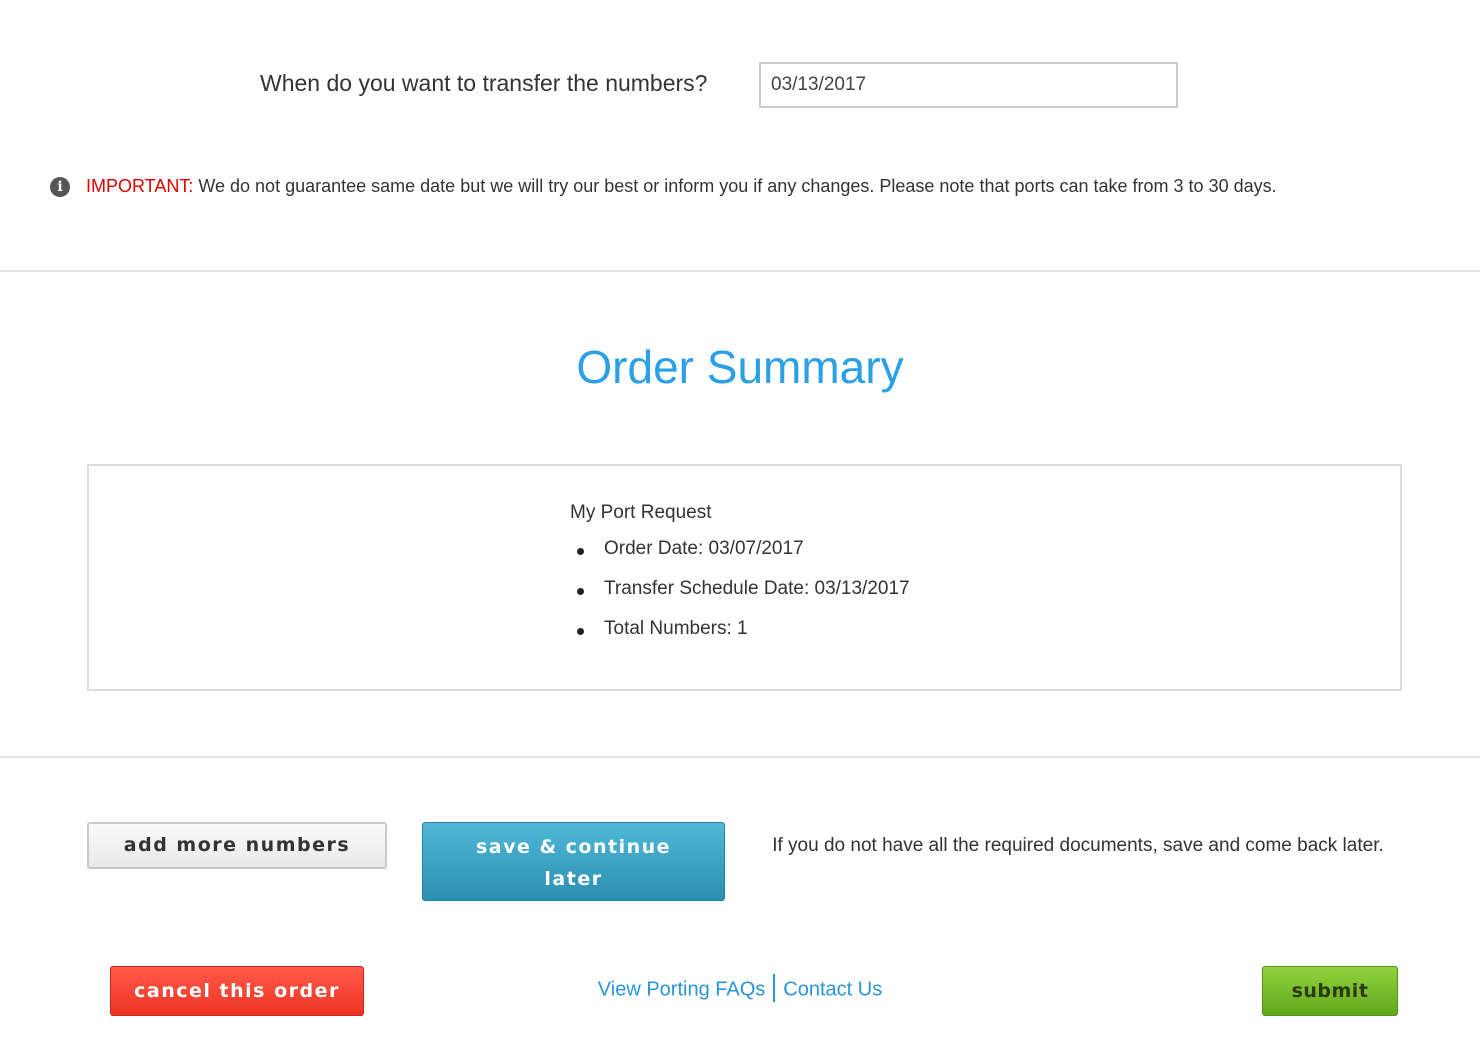 This screenshot has height=1052, width=1480. I want to click on port-request-heading: My Port Request, so click(641, 512).